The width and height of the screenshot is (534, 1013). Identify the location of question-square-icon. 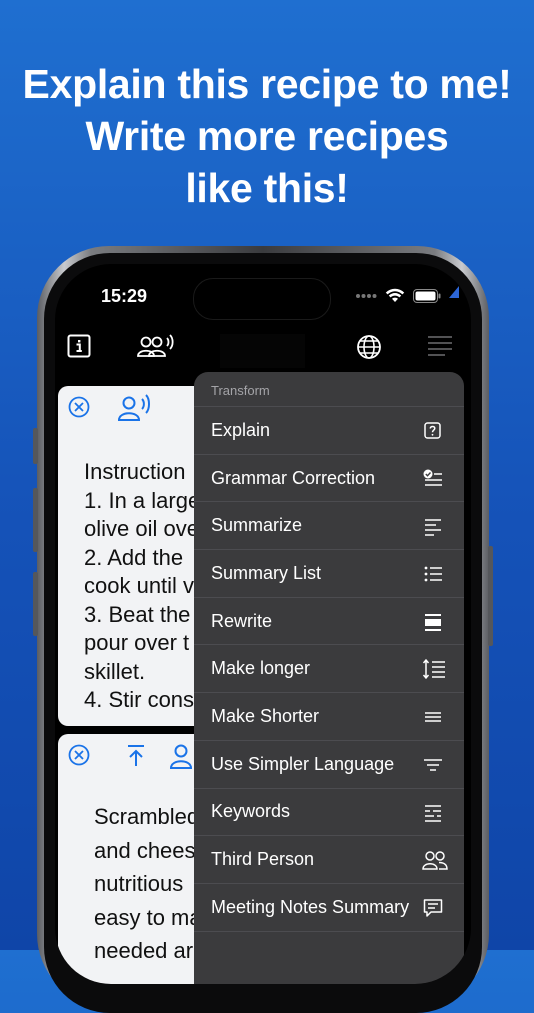
(433, 431).